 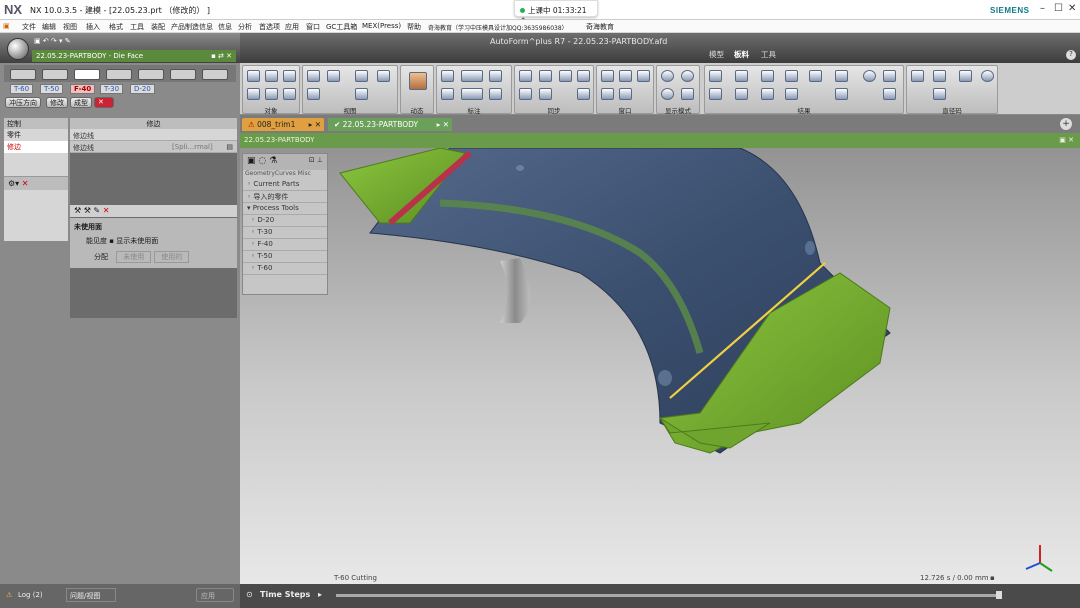 I want to click on result-thermo-icon, so click(x=767, y=76).